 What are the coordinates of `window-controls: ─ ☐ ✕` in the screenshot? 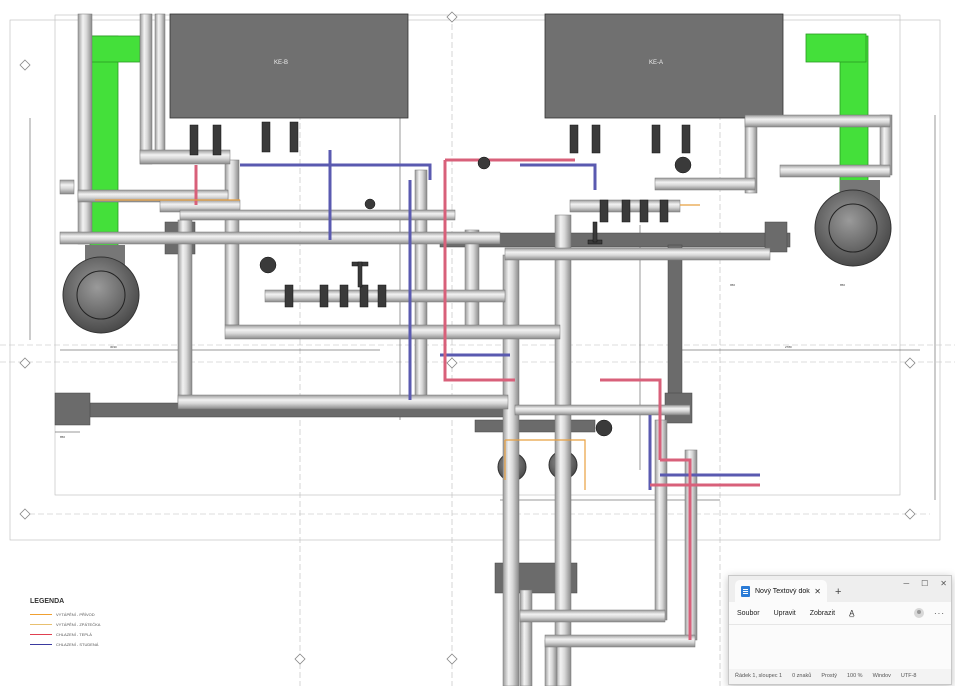 It's located at (925, 583).